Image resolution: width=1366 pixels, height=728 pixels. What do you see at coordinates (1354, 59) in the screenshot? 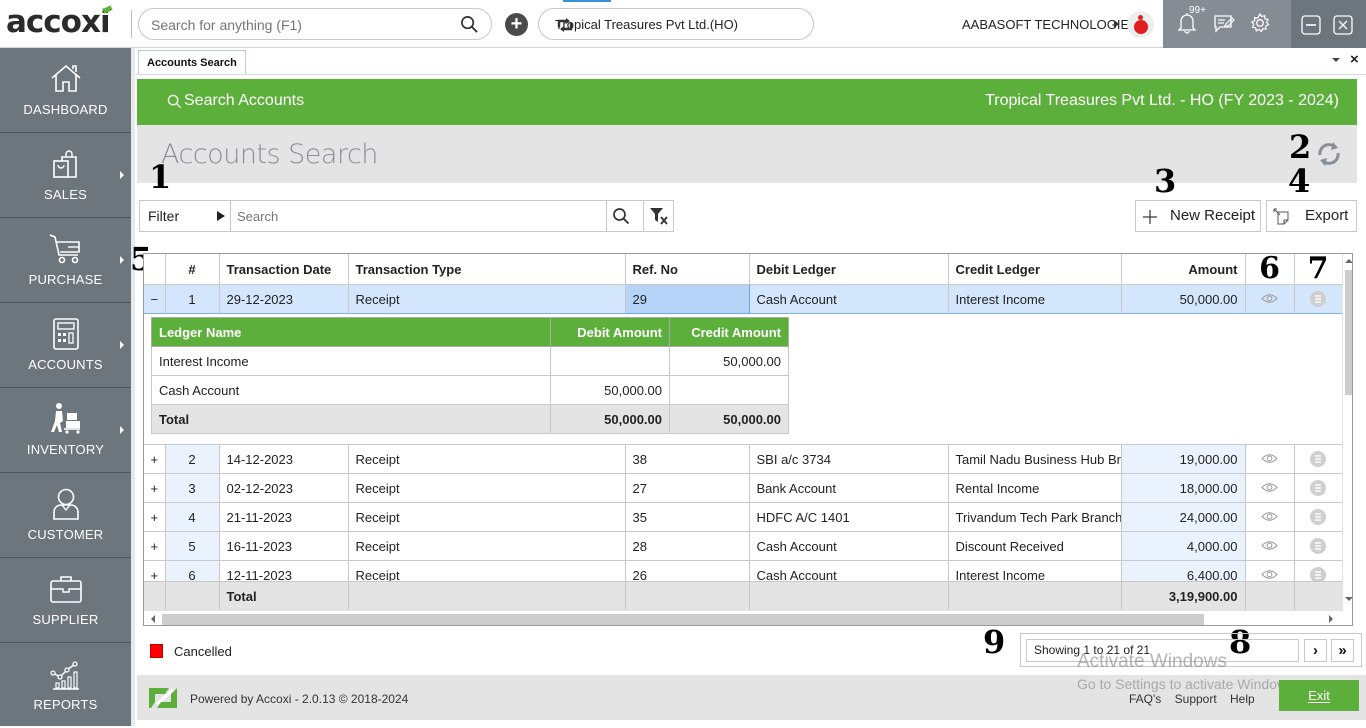
I see `close-tab-icon: ×` at bounding box center [1354, 59].